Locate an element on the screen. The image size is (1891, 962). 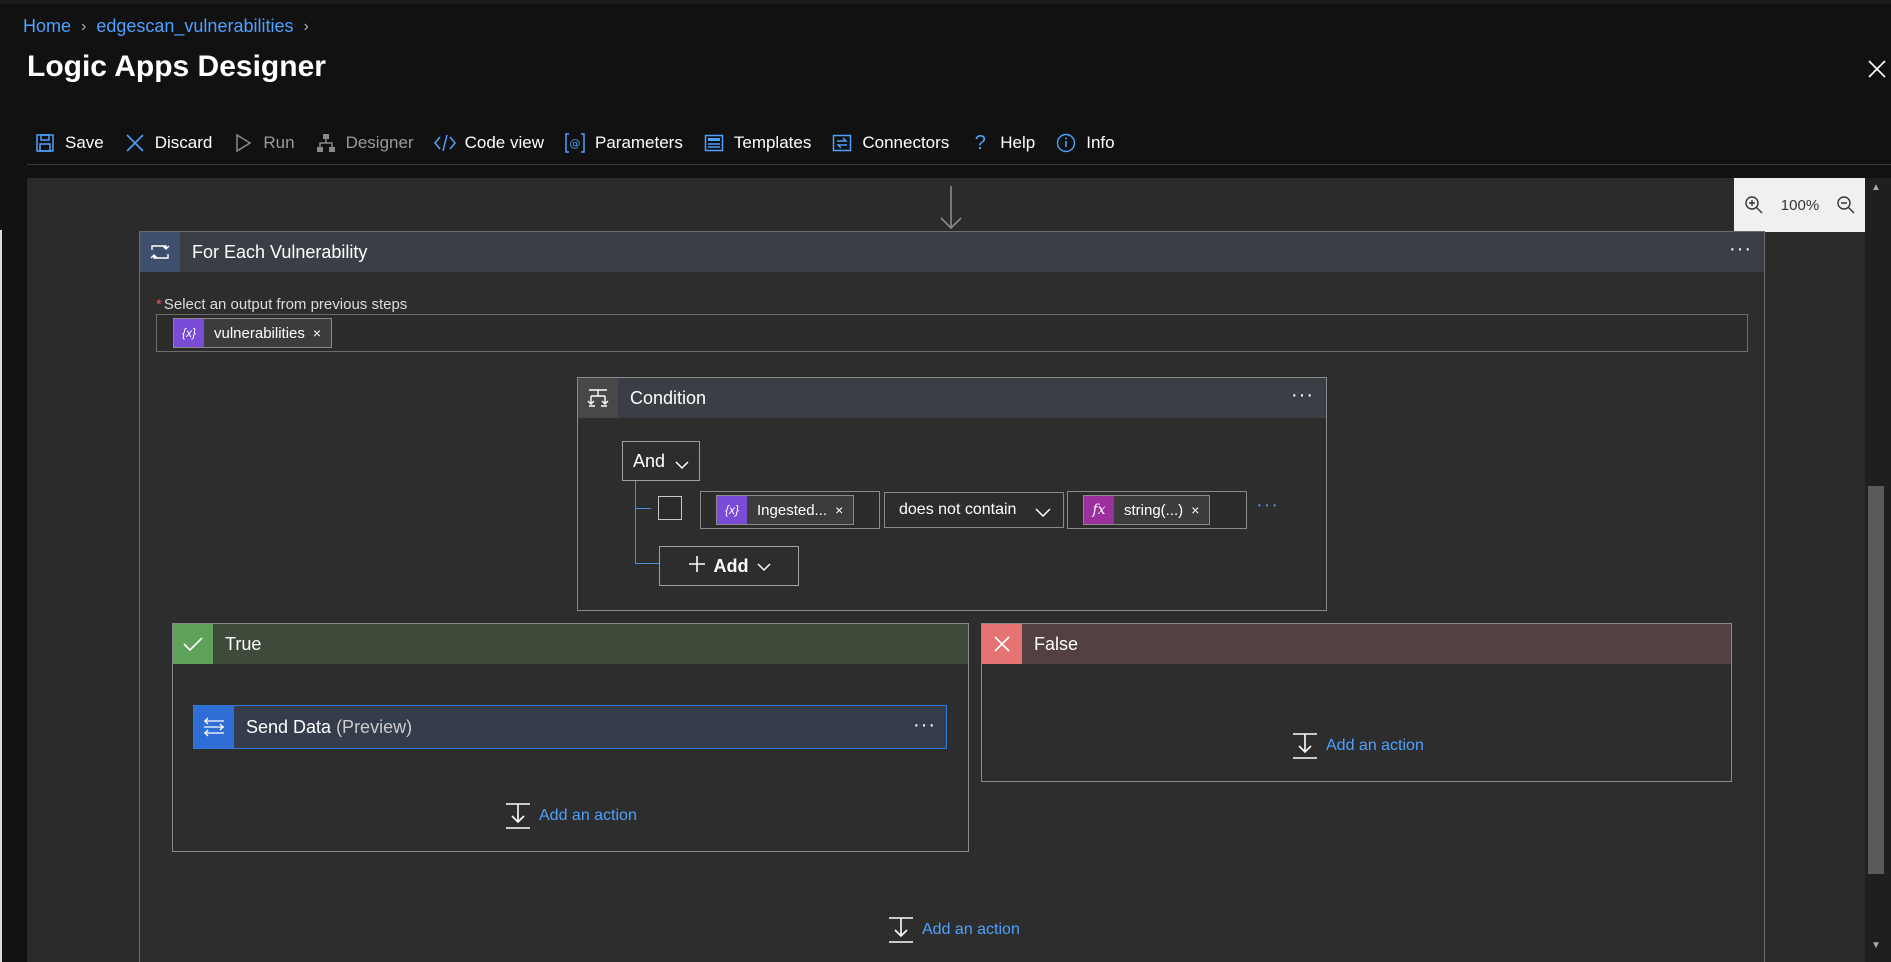
code-view-label: Code view is located at coordinates (504, 142).